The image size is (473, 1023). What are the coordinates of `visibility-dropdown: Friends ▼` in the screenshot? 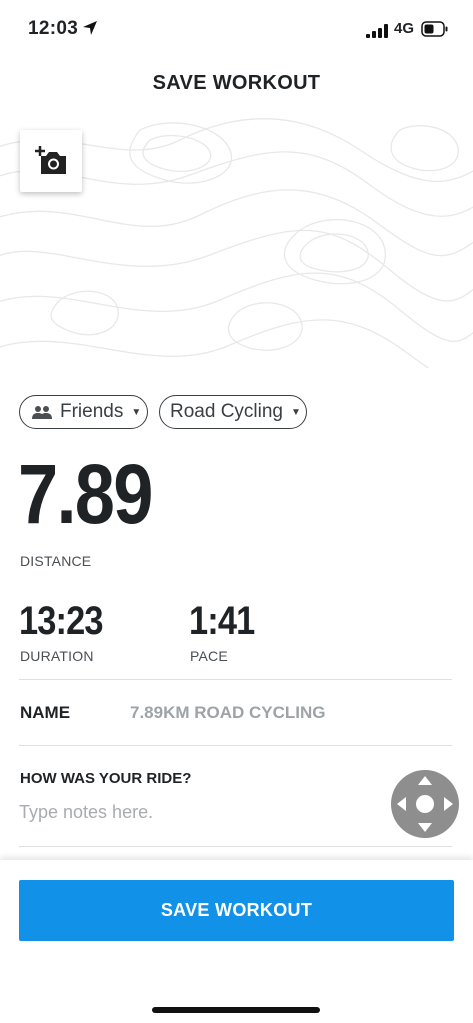 It's located at (83, 412).